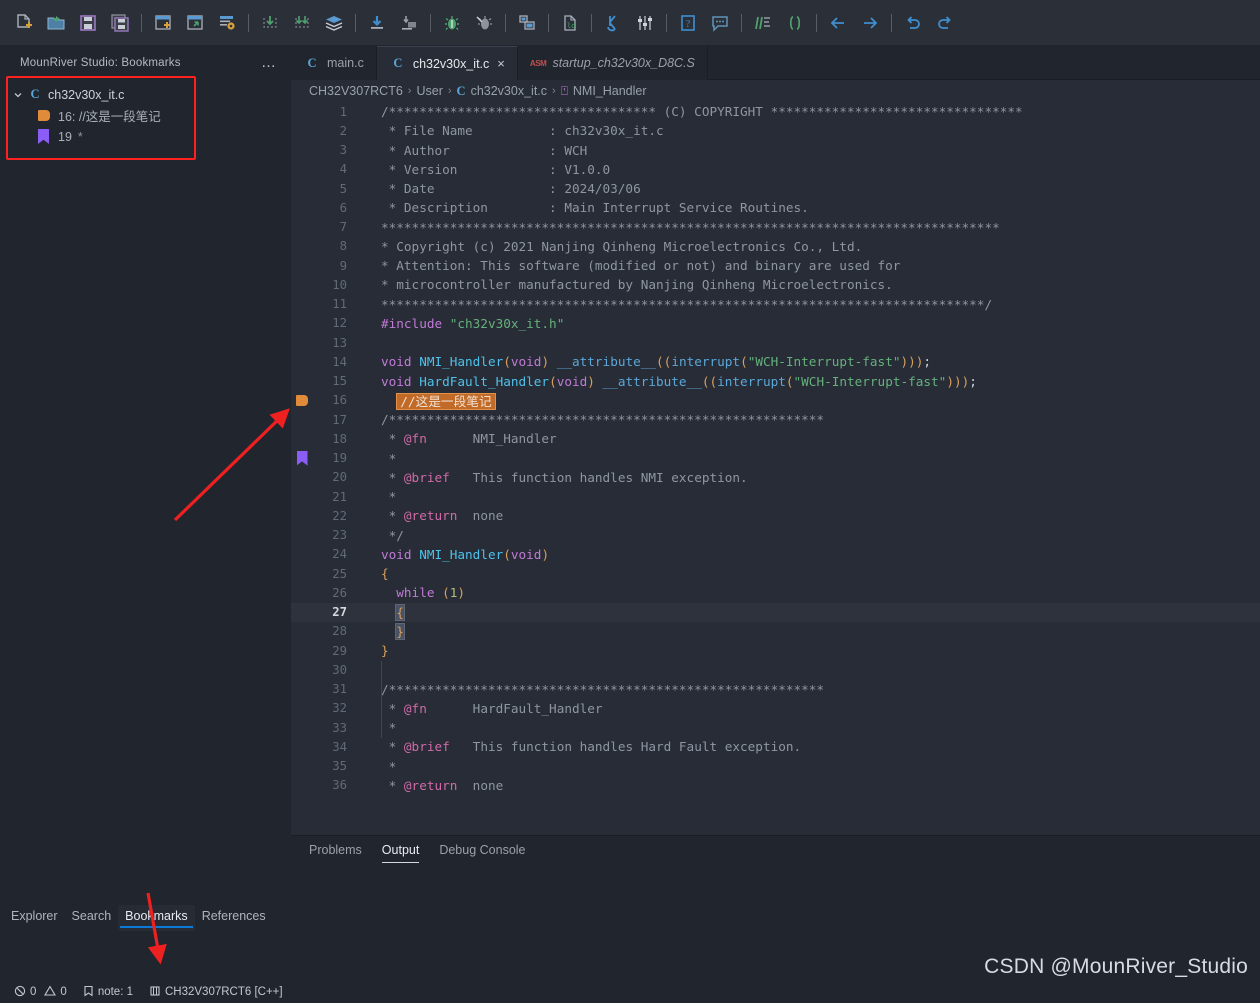  What do you see at coordinates (775, 323) in the screenshot?
I see `code-line: 12 #include "ch32v30x_it.h"` at bounding box center [775, 323].